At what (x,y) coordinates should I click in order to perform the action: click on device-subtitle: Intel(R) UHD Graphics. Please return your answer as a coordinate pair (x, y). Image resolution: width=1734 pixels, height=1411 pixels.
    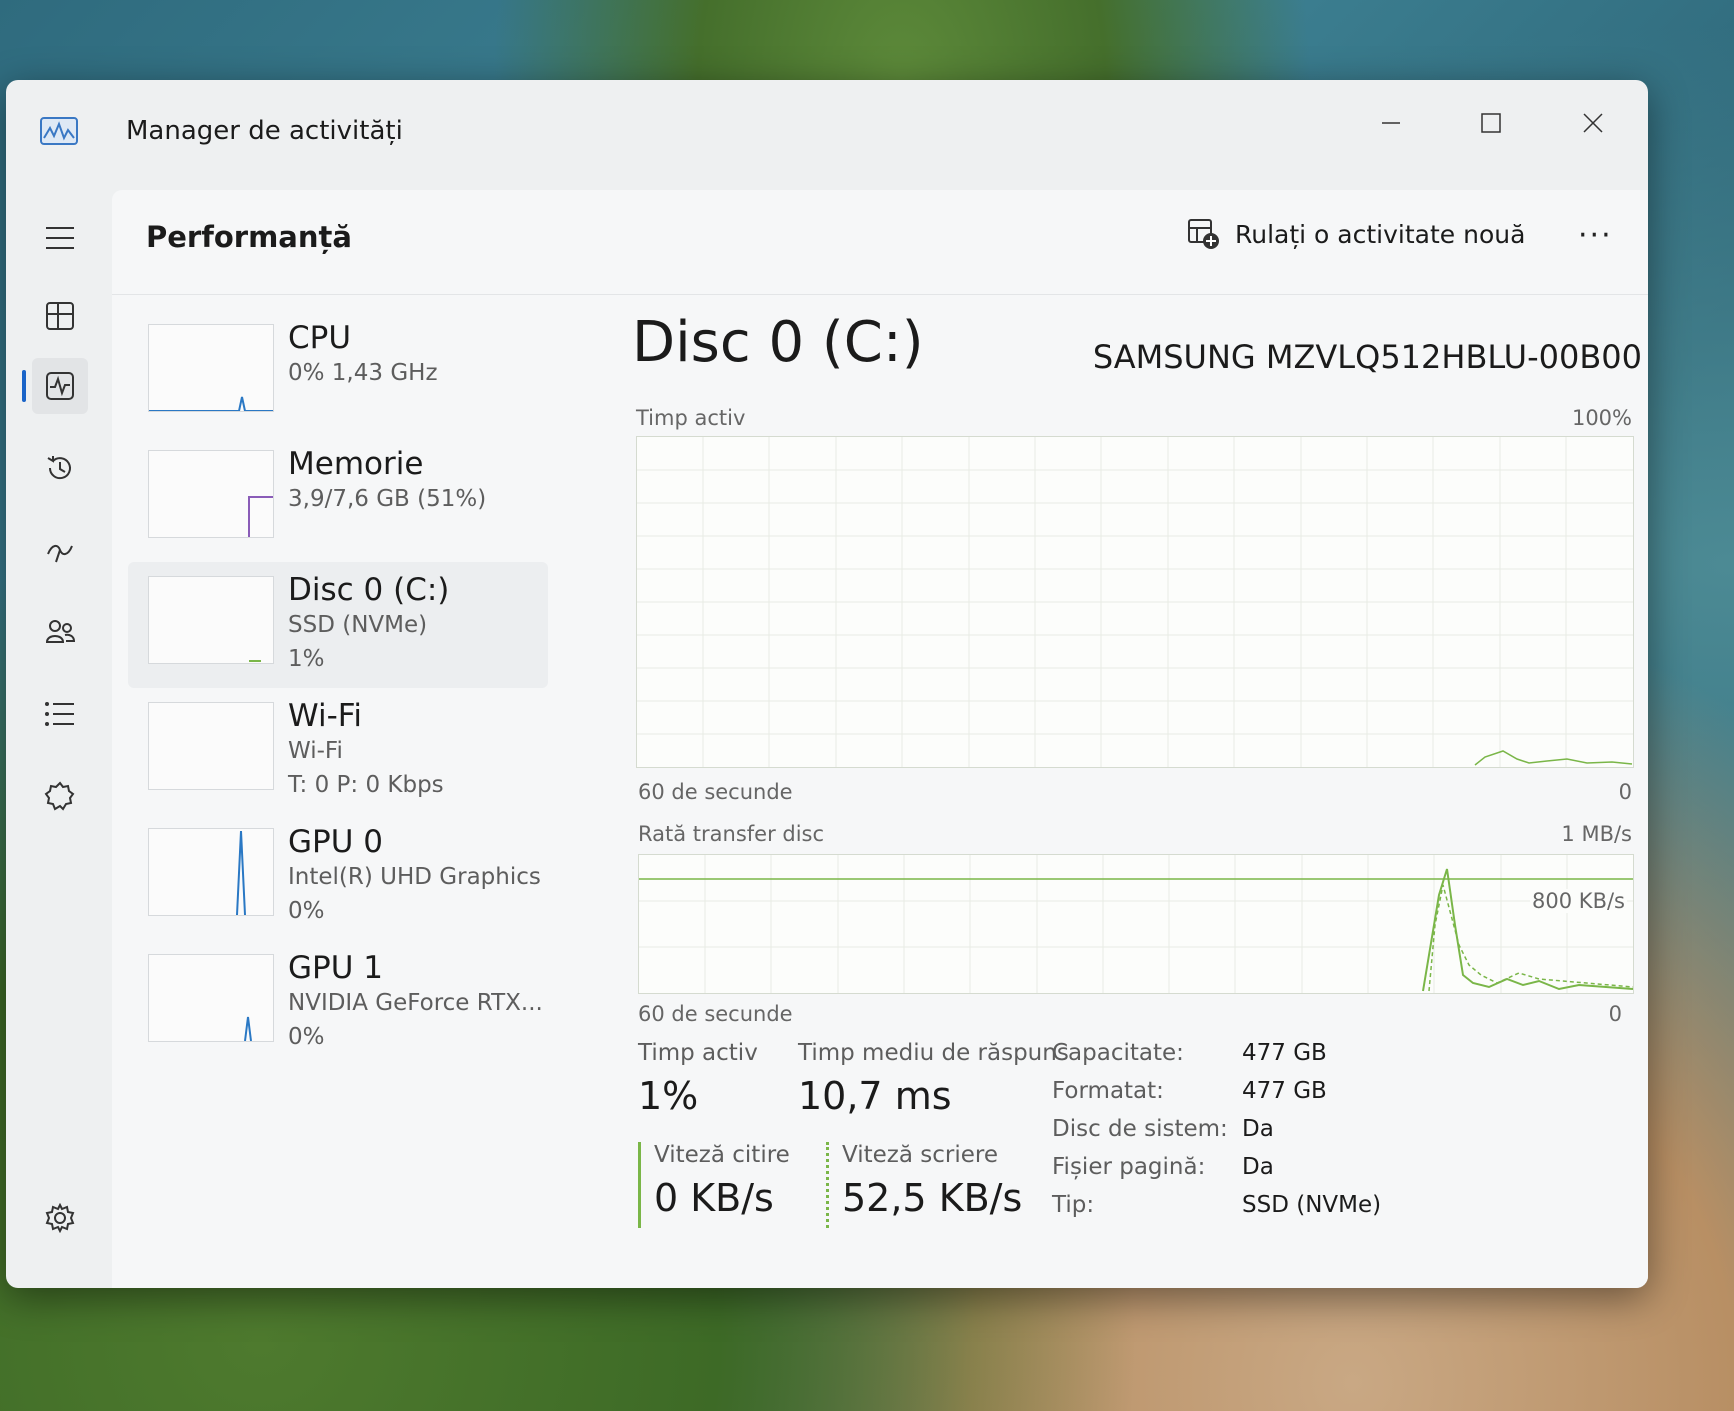
    Looking at the image, I should click on (414, 877).